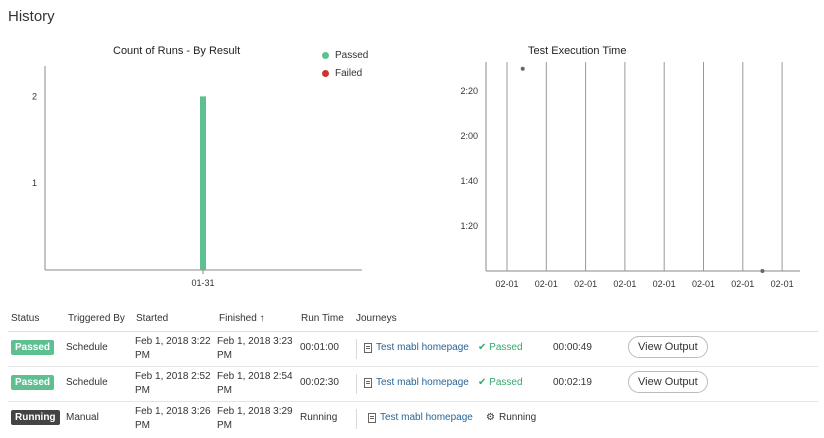 The image size is (824, 438). Describe the element at coordinates (349, 73) in the screenshot. I see `legend-label-failed: Failed` at that location.